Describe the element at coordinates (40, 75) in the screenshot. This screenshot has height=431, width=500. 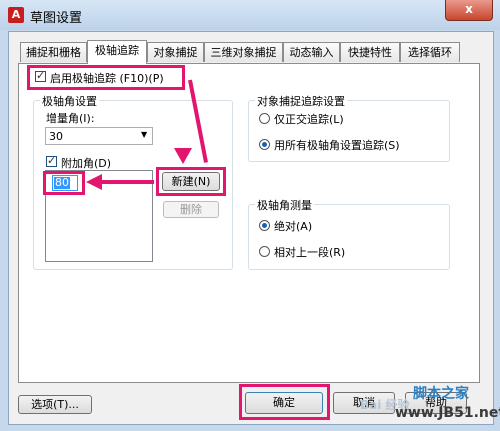
I see `enable-polar-checkbox` at that location.